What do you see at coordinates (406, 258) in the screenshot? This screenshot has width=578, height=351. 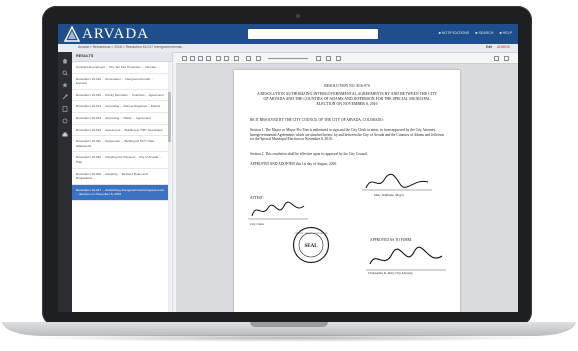 I see `attorney-signature` at bounding box center [406, 258].